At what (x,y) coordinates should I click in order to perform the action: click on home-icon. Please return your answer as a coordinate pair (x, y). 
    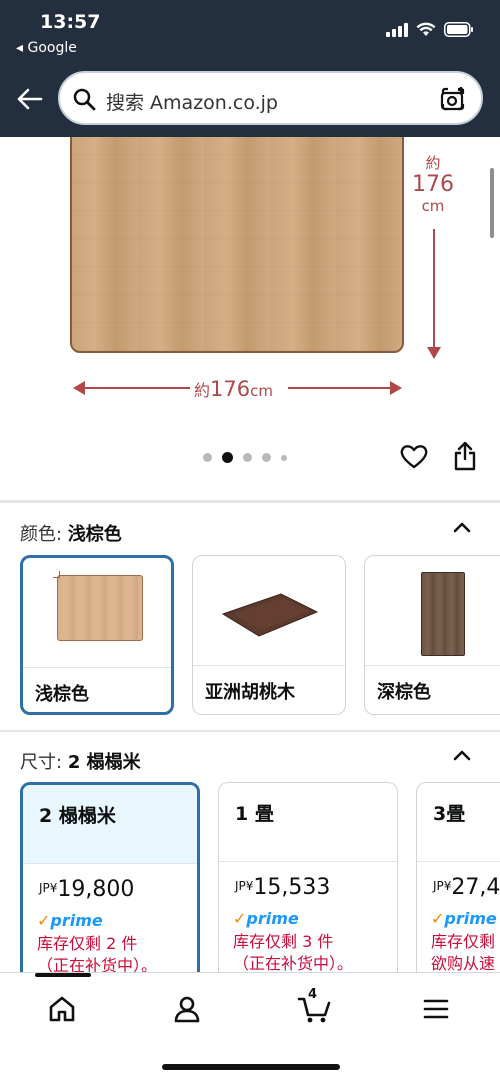
    Looking at the image, I should click on (62, 1009).